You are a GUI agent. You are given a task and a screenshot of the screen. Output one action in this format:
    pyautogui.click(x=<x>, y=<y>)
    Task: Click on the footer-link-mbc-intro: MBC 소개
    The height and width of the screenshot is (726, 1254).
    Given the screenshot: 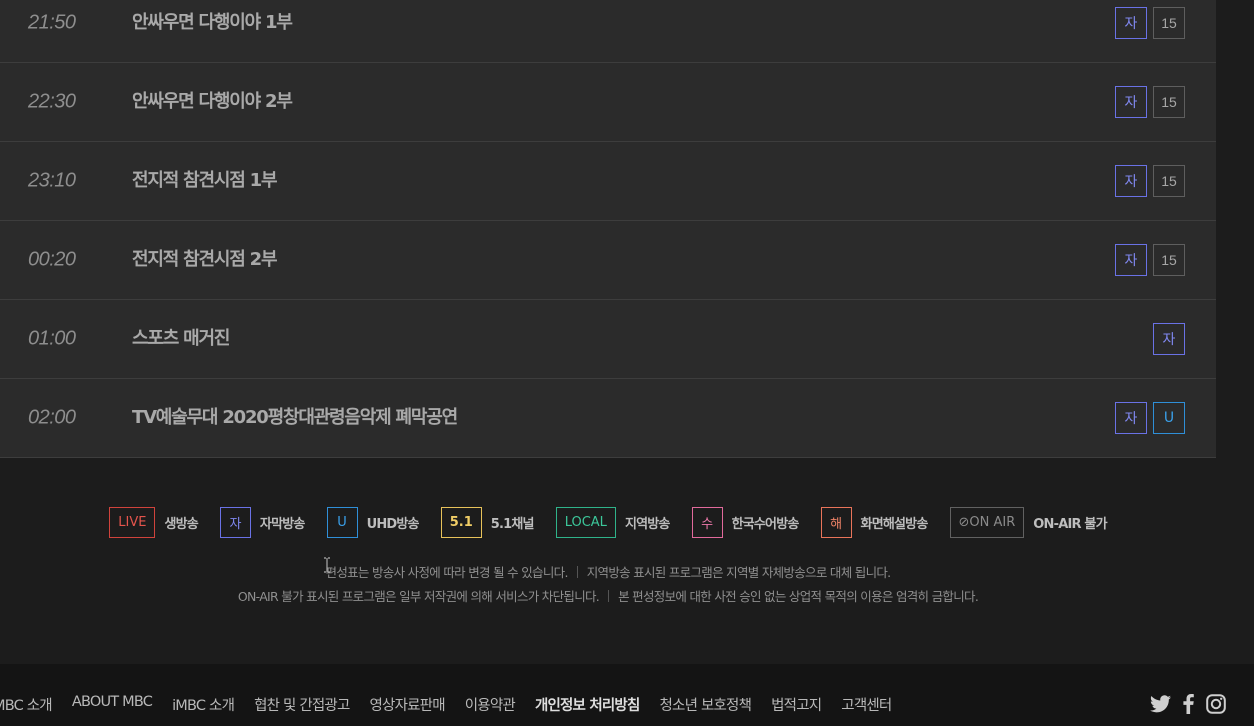 What is the action you would take?
    pyautogui.click(x=26, y=704)
    